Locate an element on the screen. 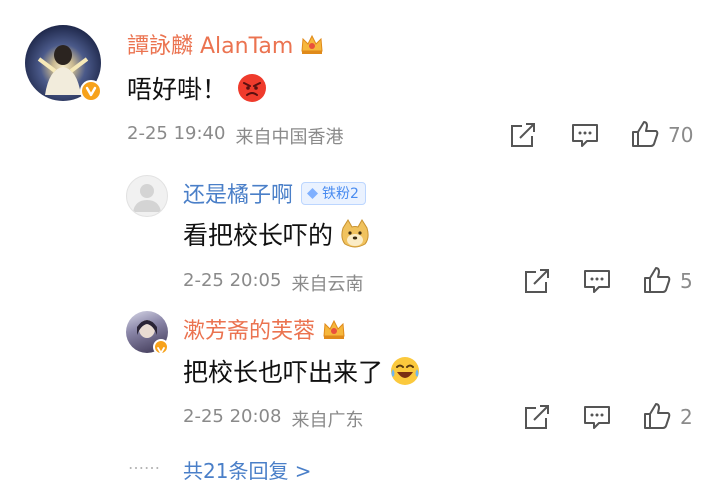 Image resolution: width=720 pixels, height=502 pixels. view-more-replies-link: 共21条回复 > is located at coordinates (247, 469).